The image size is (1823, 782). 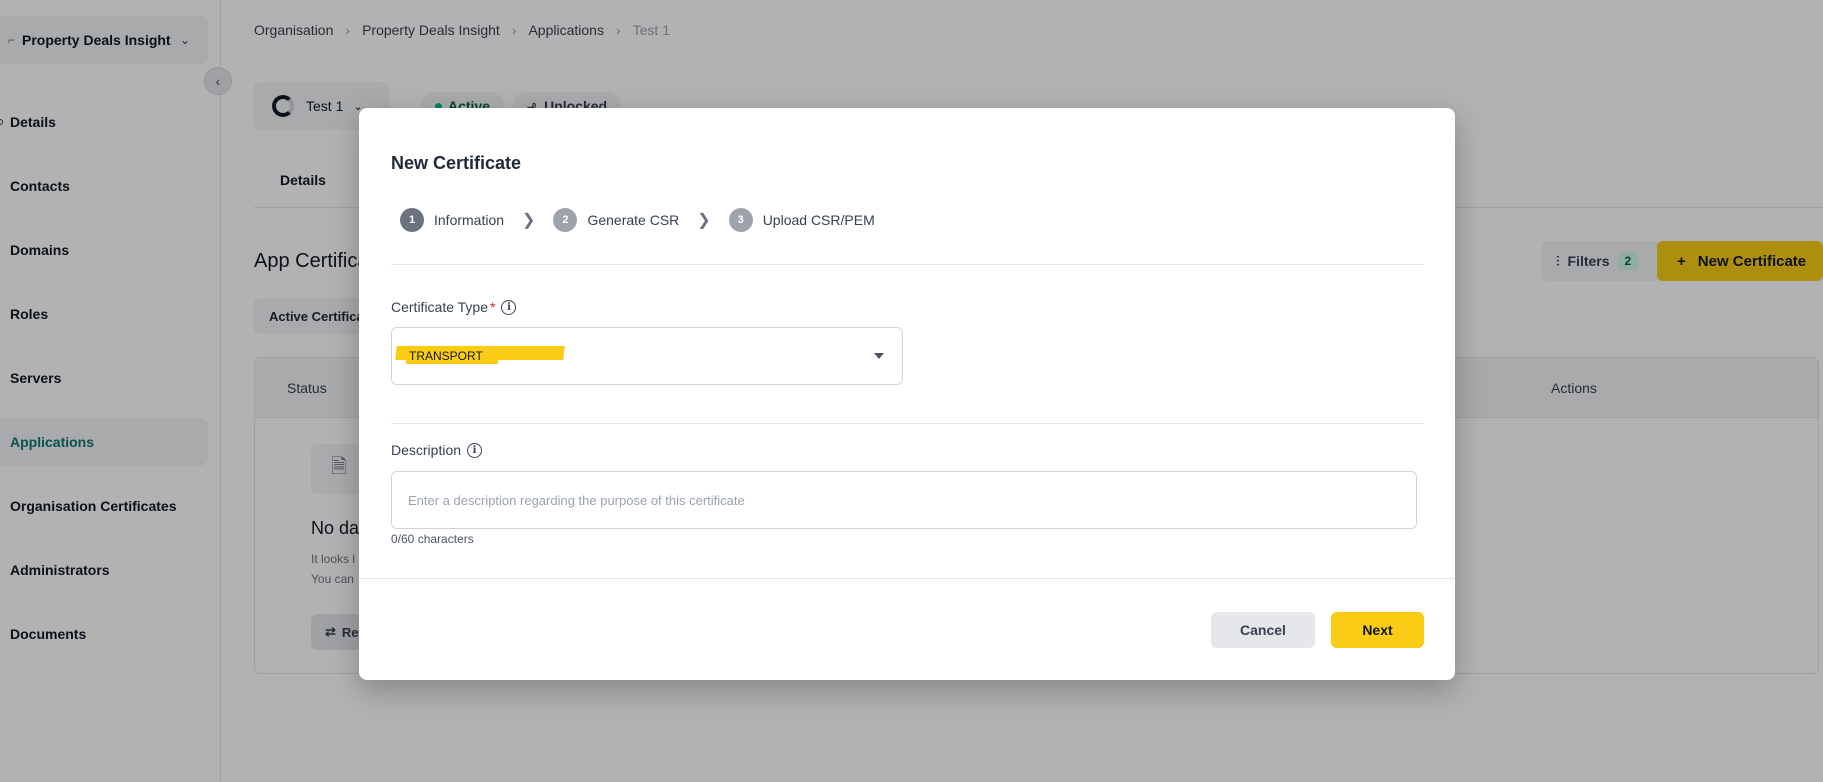 What do you see at coordinates (740, 220) in the screenshot?
I see `step-number: 3` at bounding box center [740, 220].